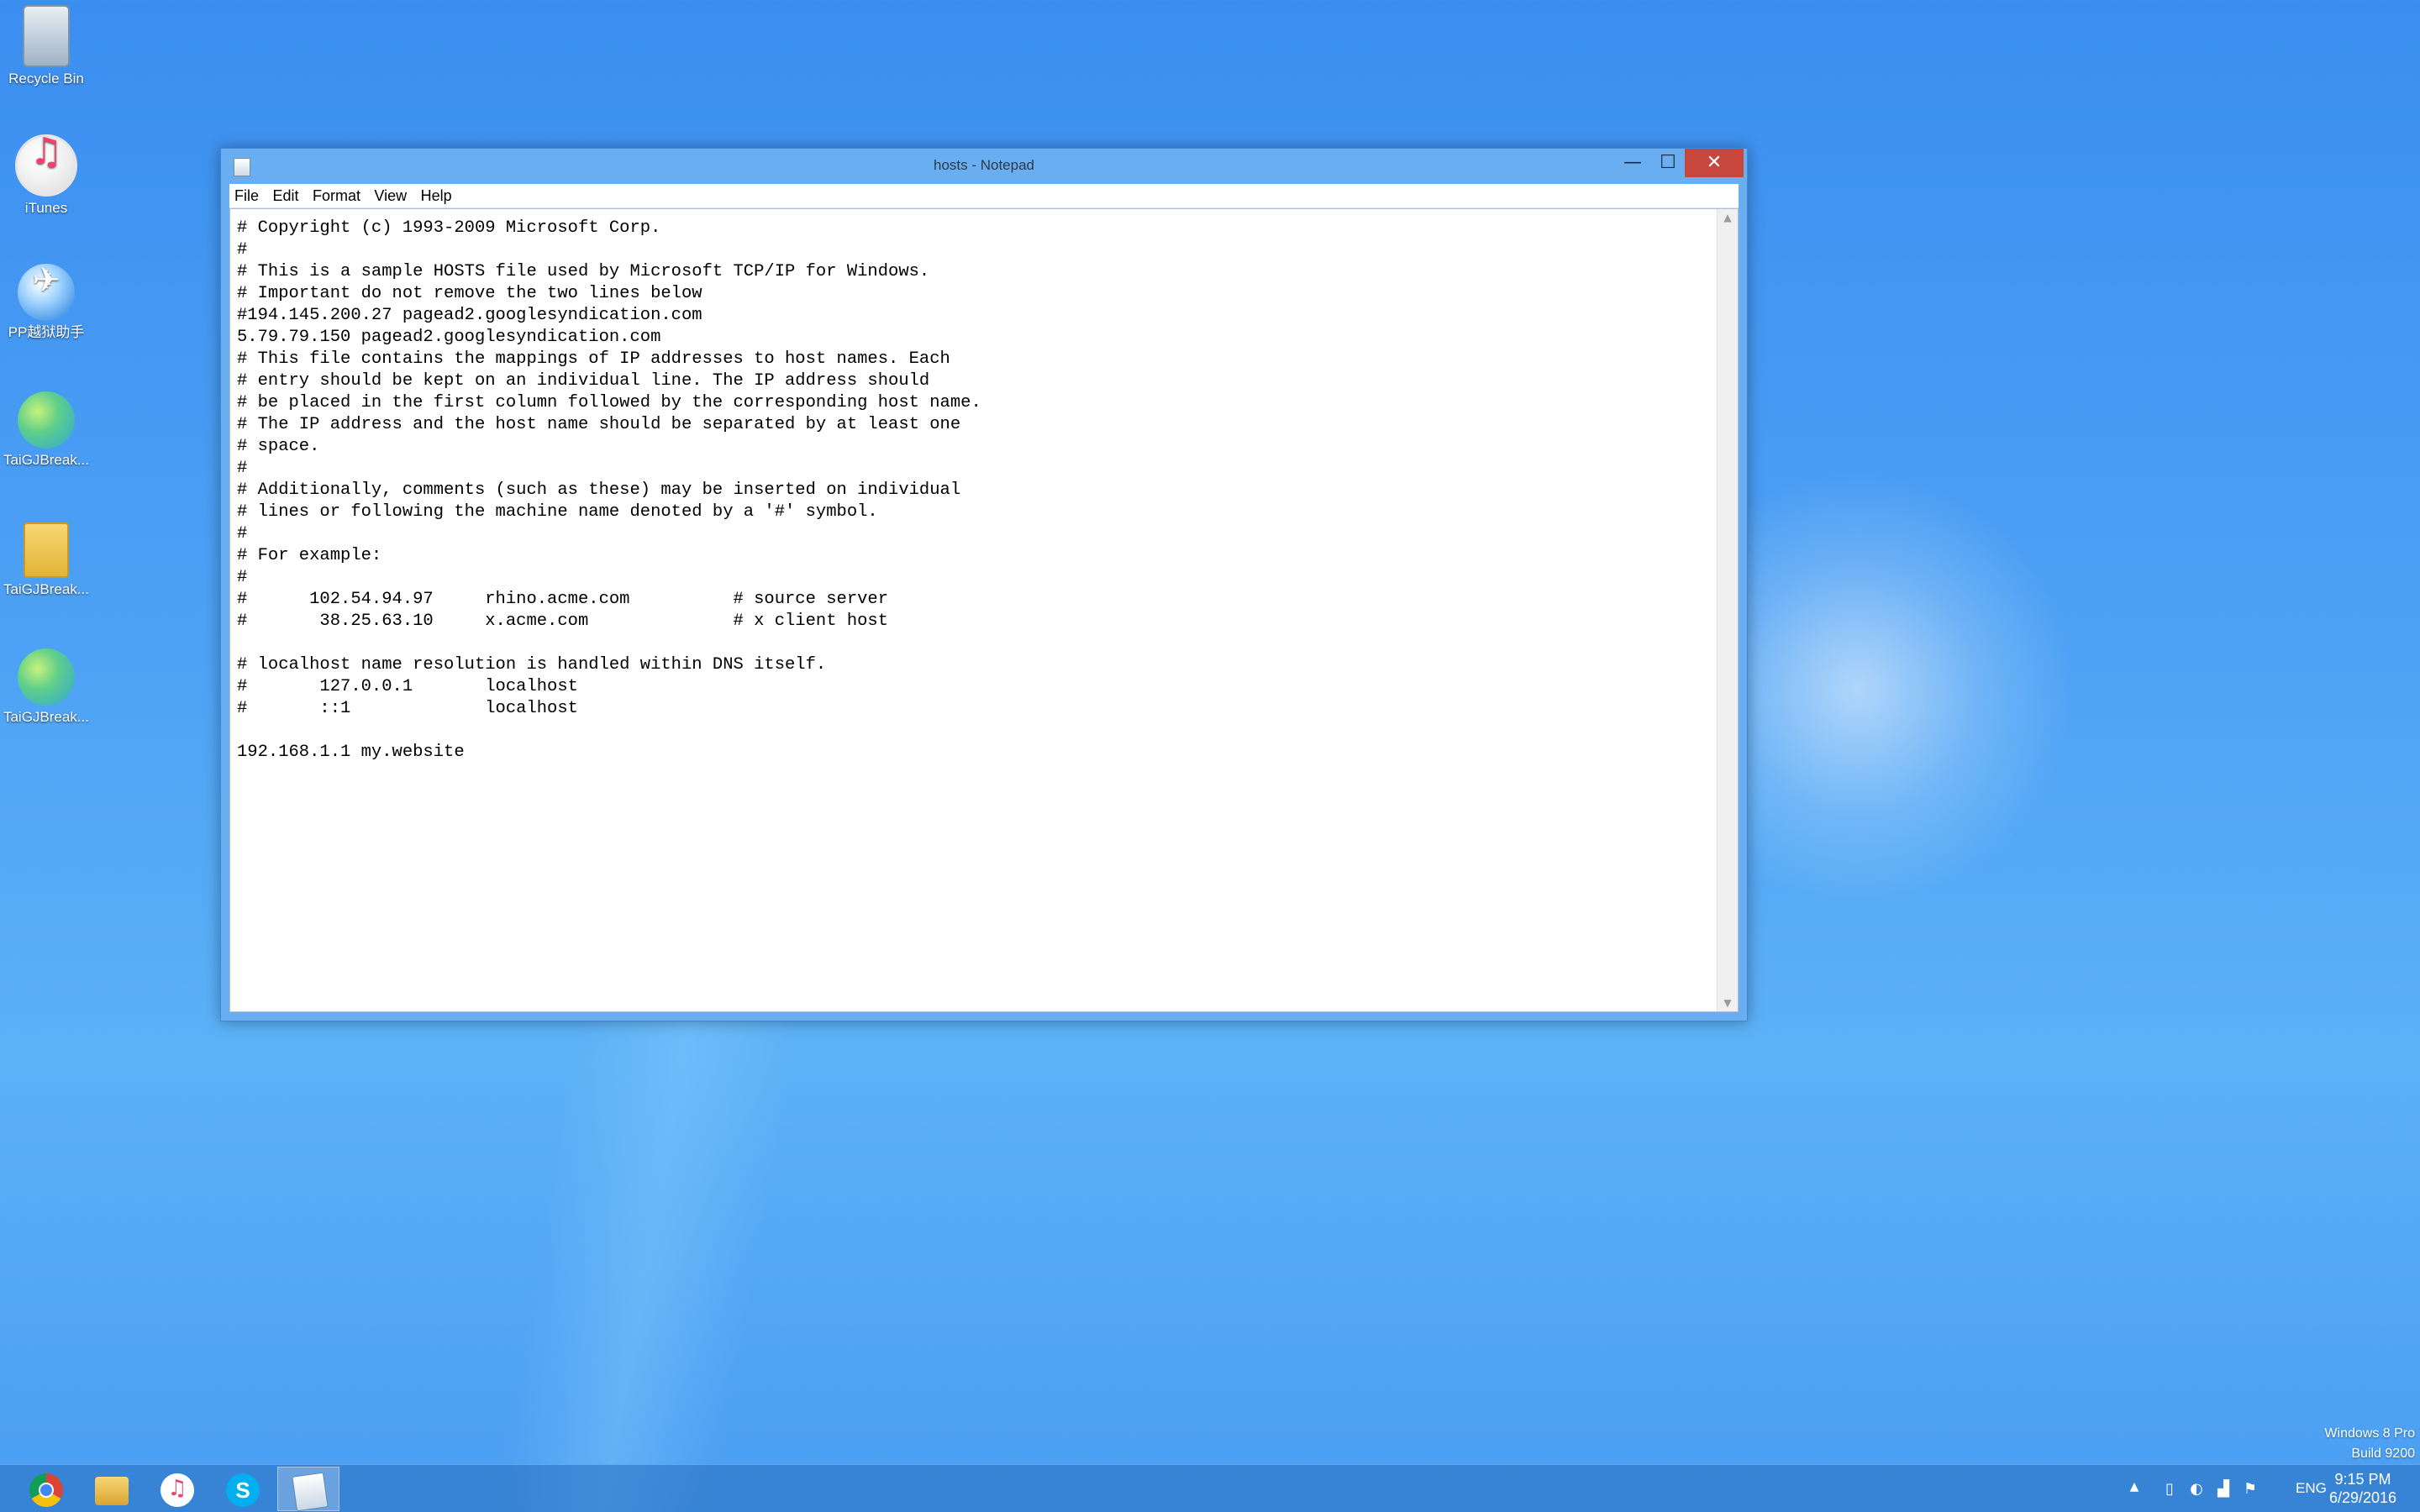  Describe the element at coordinates (46, 332) in the screenshot. I see `desktop-icon-label: PP越狱助手` at that location.